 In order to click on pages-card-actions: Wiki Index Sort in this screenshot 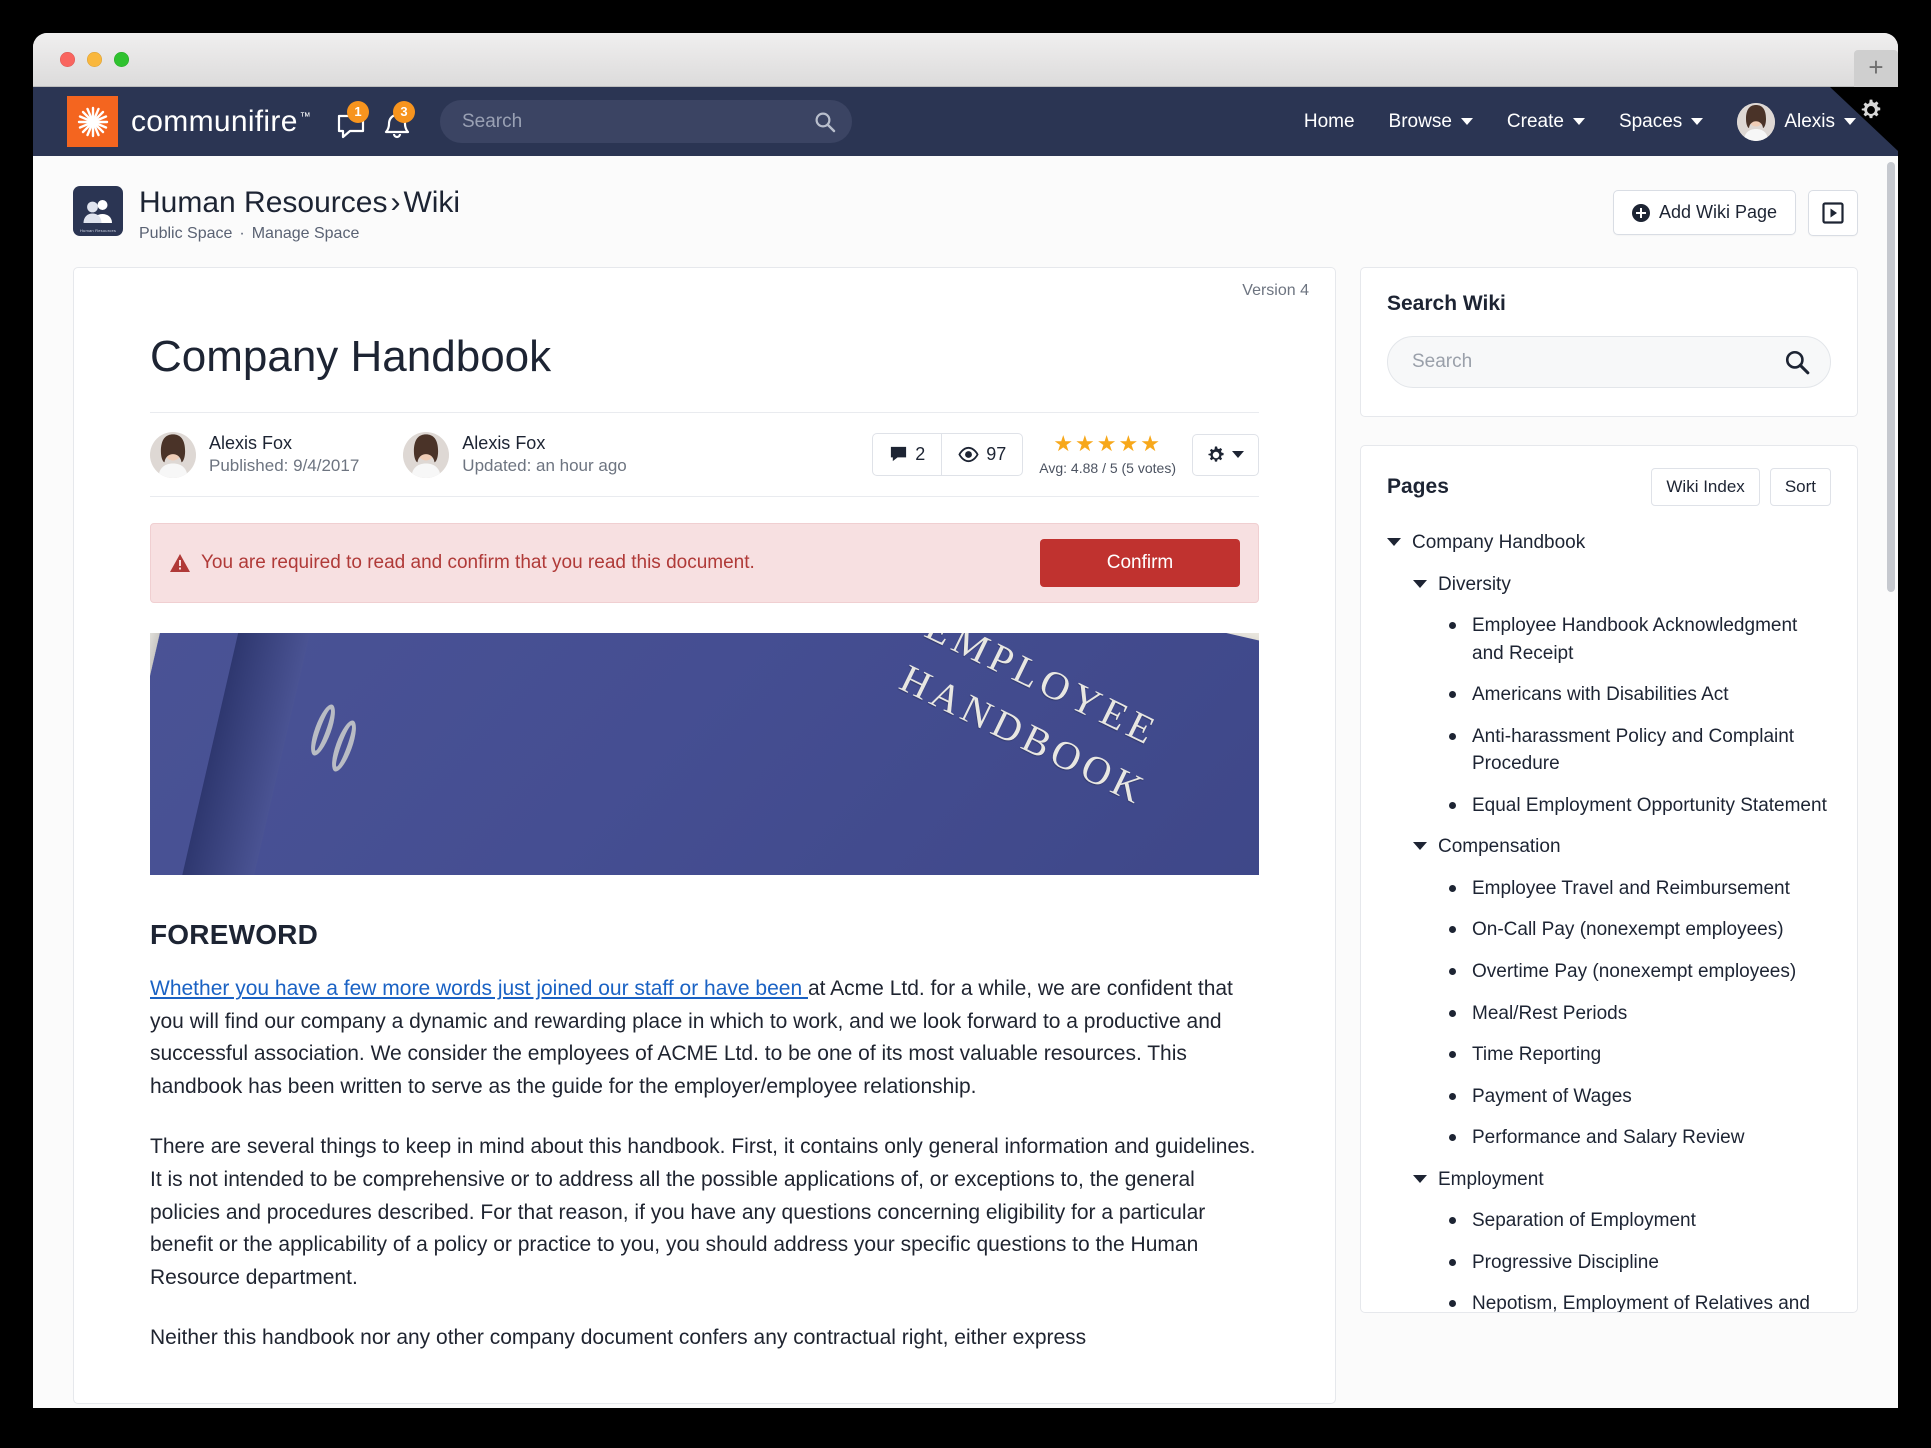, I will do `click(1741, 487)`.